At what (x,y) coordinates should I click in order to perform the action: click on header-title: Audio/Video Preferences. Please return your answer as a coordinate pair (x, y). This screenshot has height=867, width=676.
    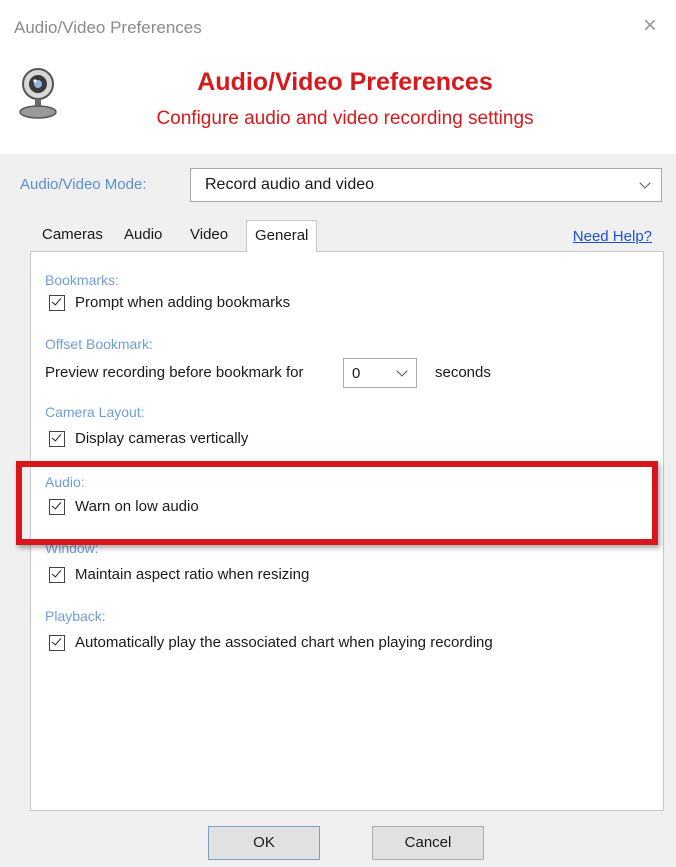
    Looking at the image, I should click on (345, 82).